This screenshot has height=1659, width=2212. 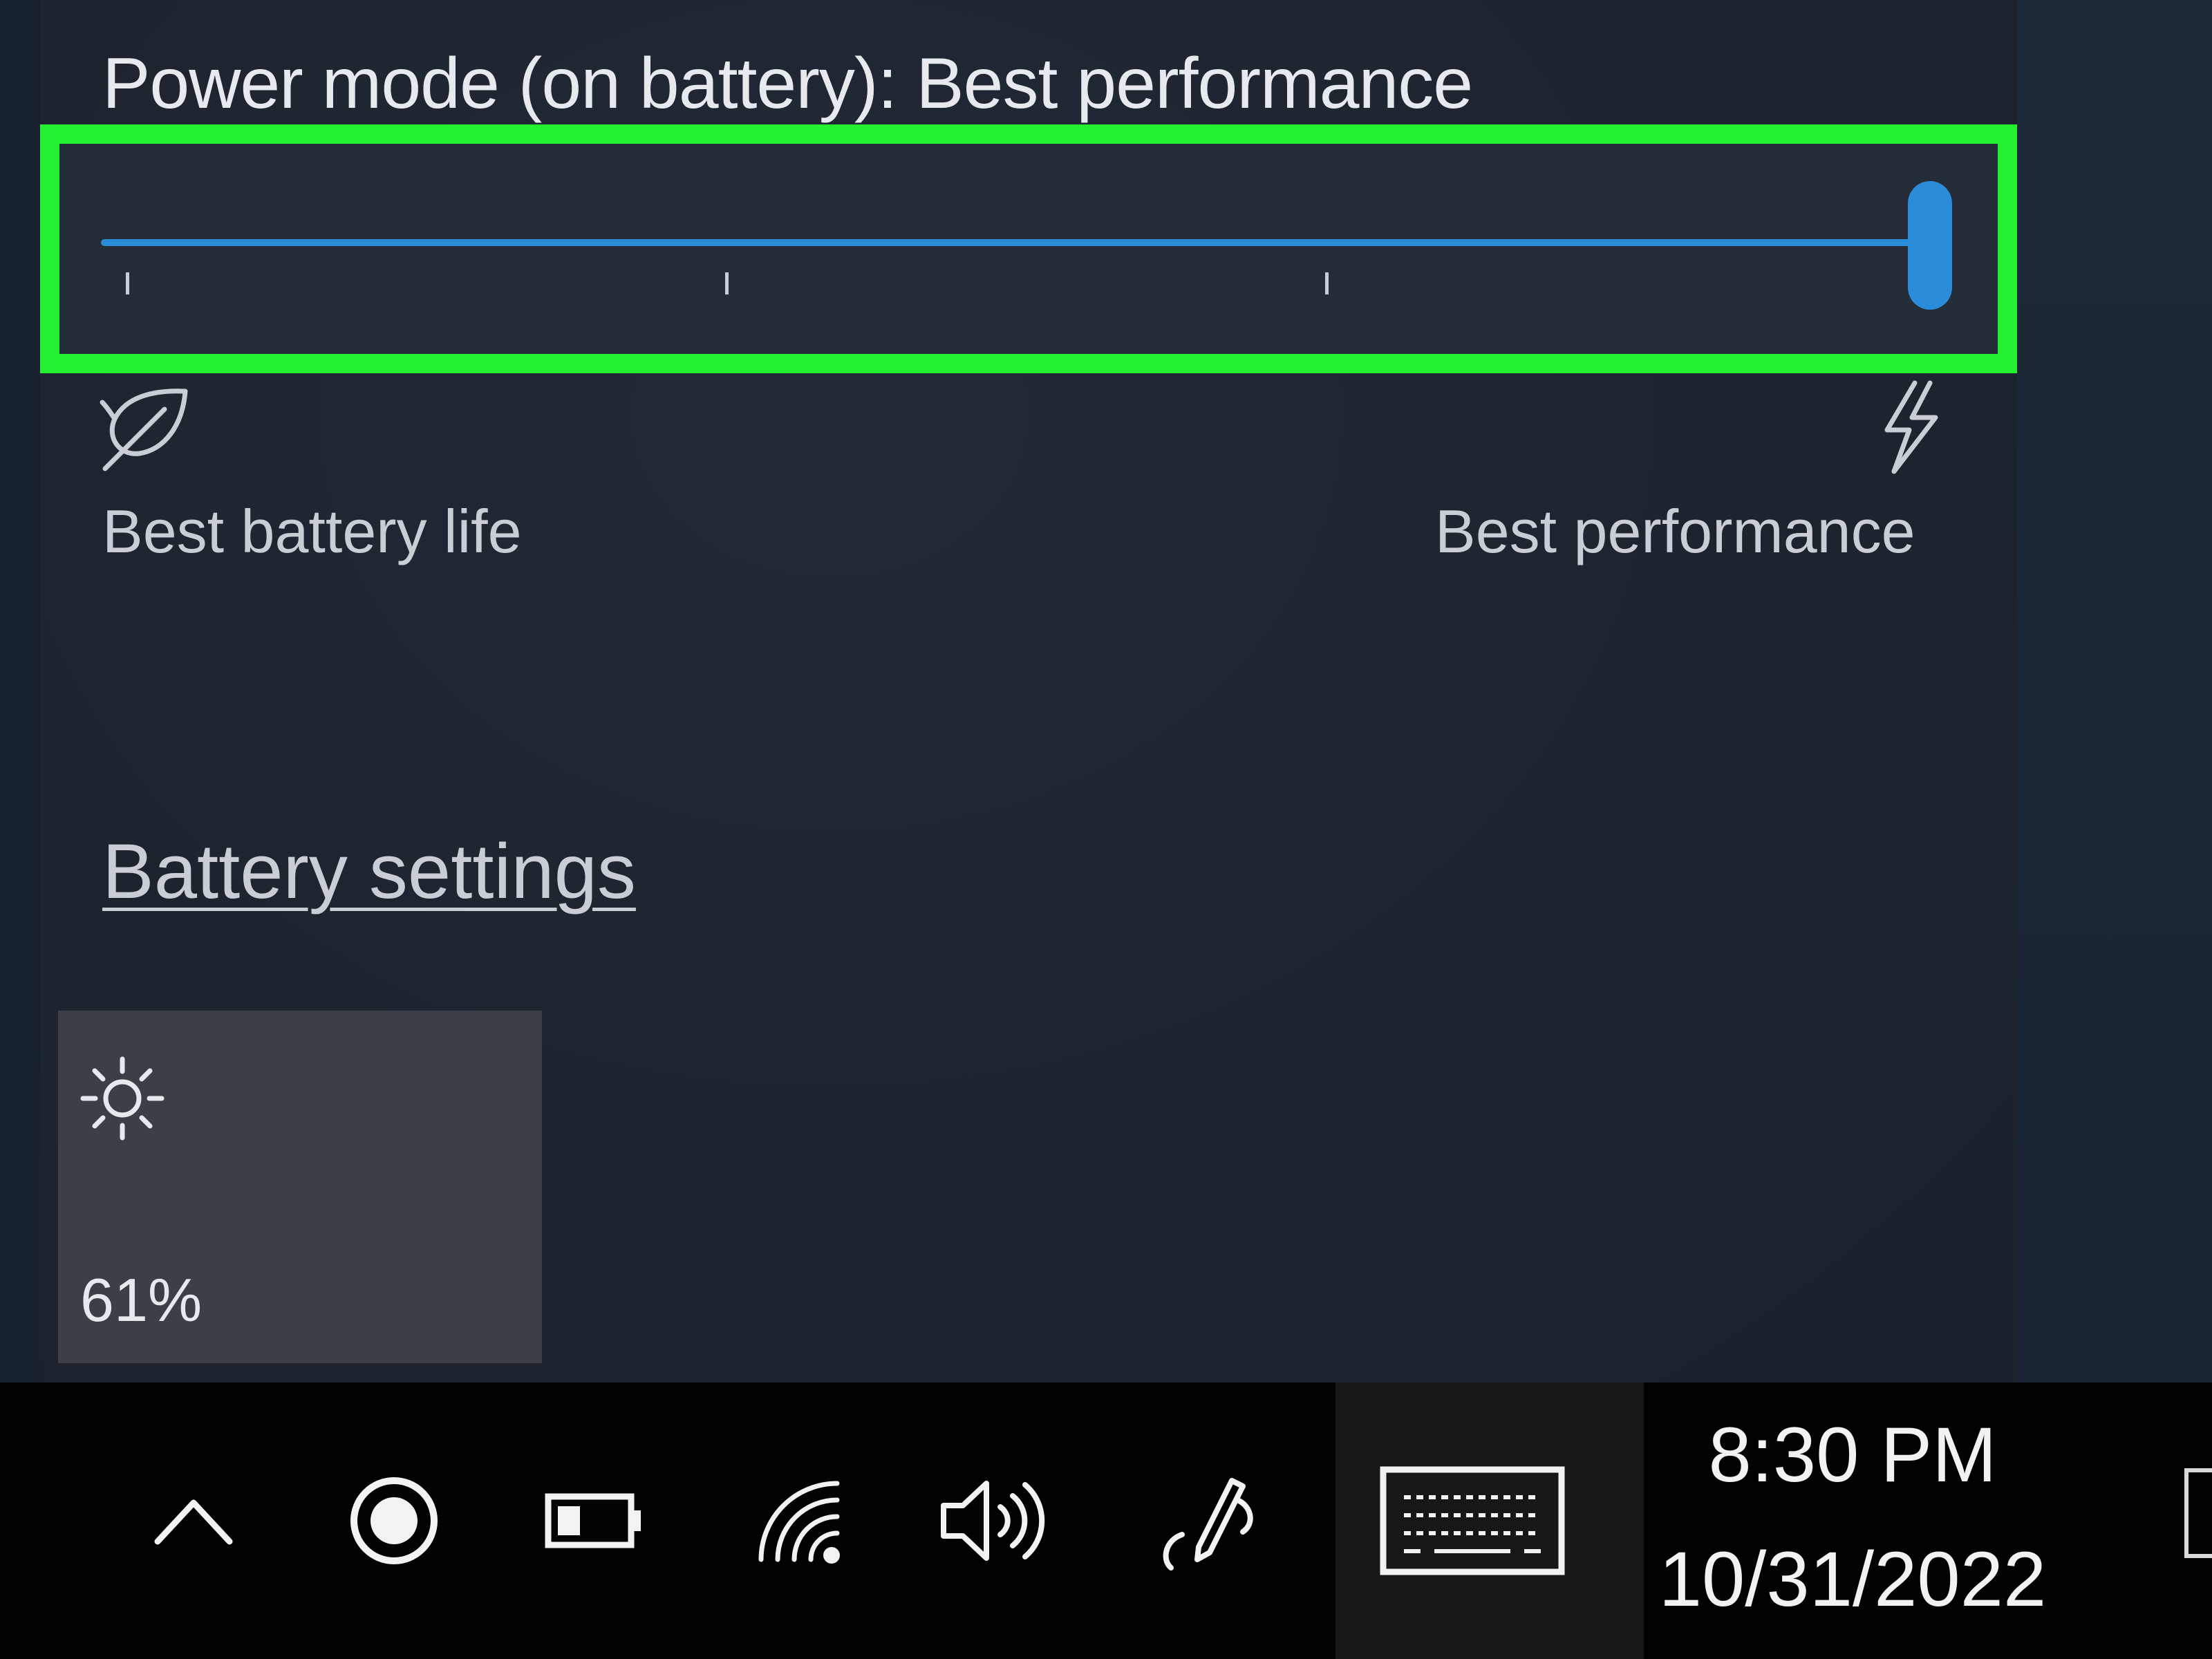 I want to click on brightness-value: 61%, so click(x=141, y=1300).